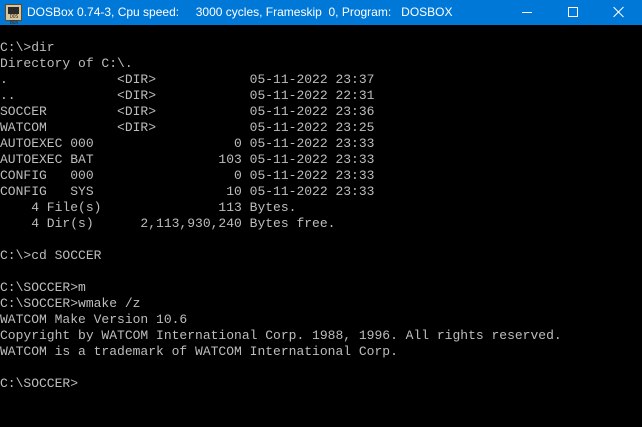 Image resolution: width=642 pixels, height=427 pixels. Describe the element at coordinates (148, 207) in the screenshot. I see `console-line: 4 File(s) 113 Bytes.` at that location.